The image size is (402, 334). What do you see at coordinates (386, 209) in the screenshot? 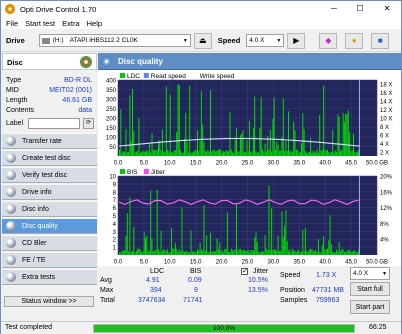
I see `y-right-tick: 12%` at bounding box center [386, 209].